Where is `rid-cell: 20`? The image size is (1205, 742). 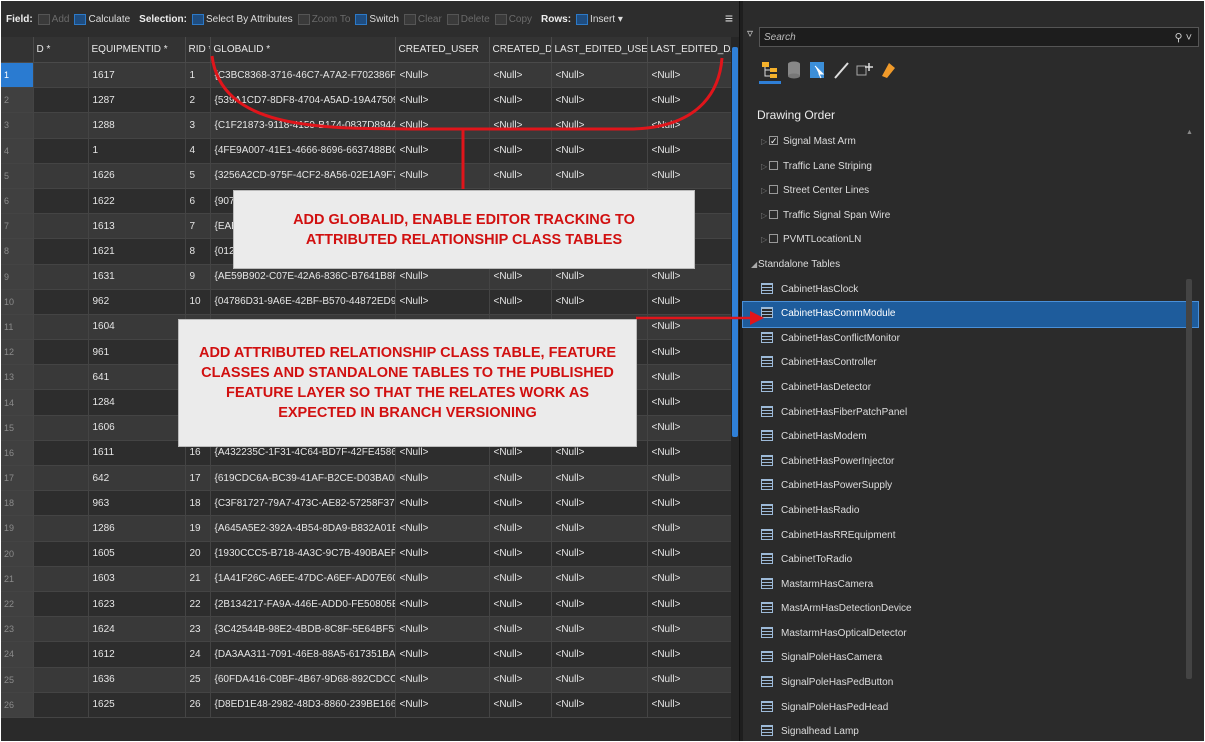 rid-cell: 20 is located at coordinates (198, 554).